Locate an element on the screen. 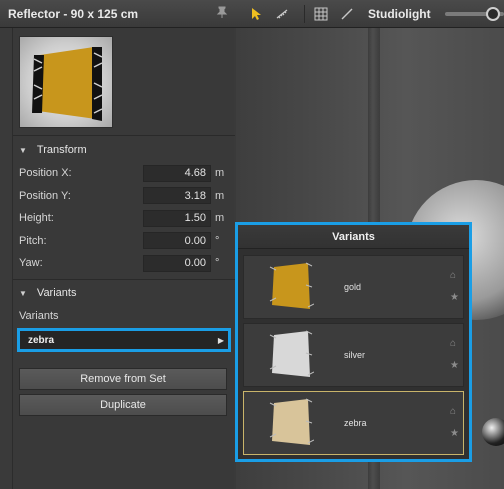 The width and height of the screenshot is (504, 489). line-tool-icon is located at coordinates (347, 14).